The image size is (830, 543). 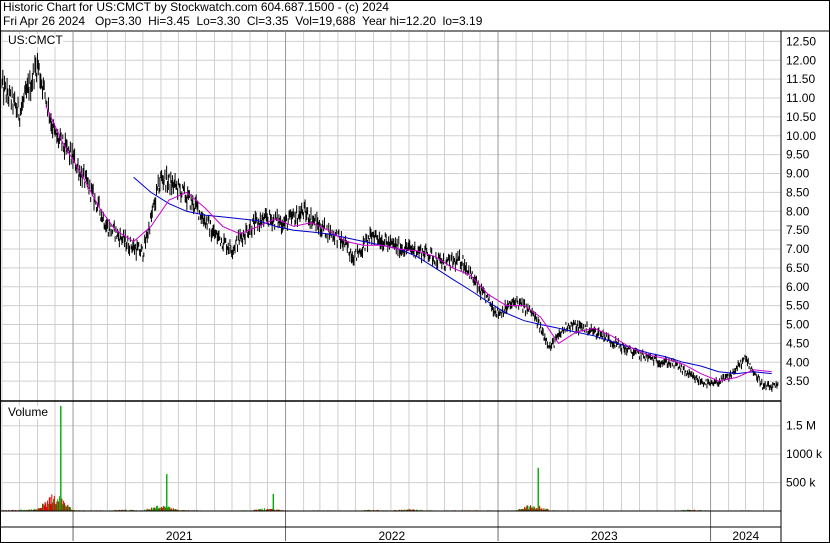 What do you see at coordinates (804, 454) in the screenshot?
I see `volume-y-tick-label: 1000 k` at bounding box center [804, 454].